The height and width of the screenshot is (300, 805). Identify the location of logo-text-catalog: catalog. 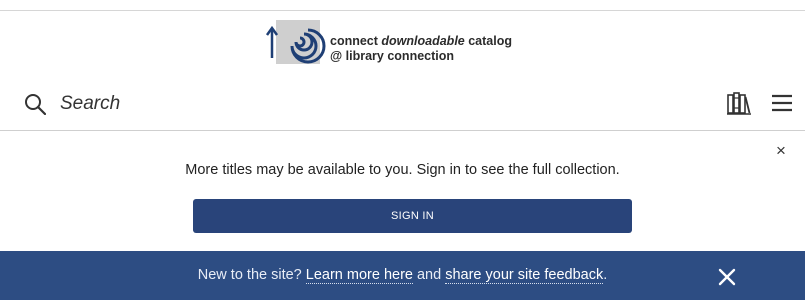
(488, 41).